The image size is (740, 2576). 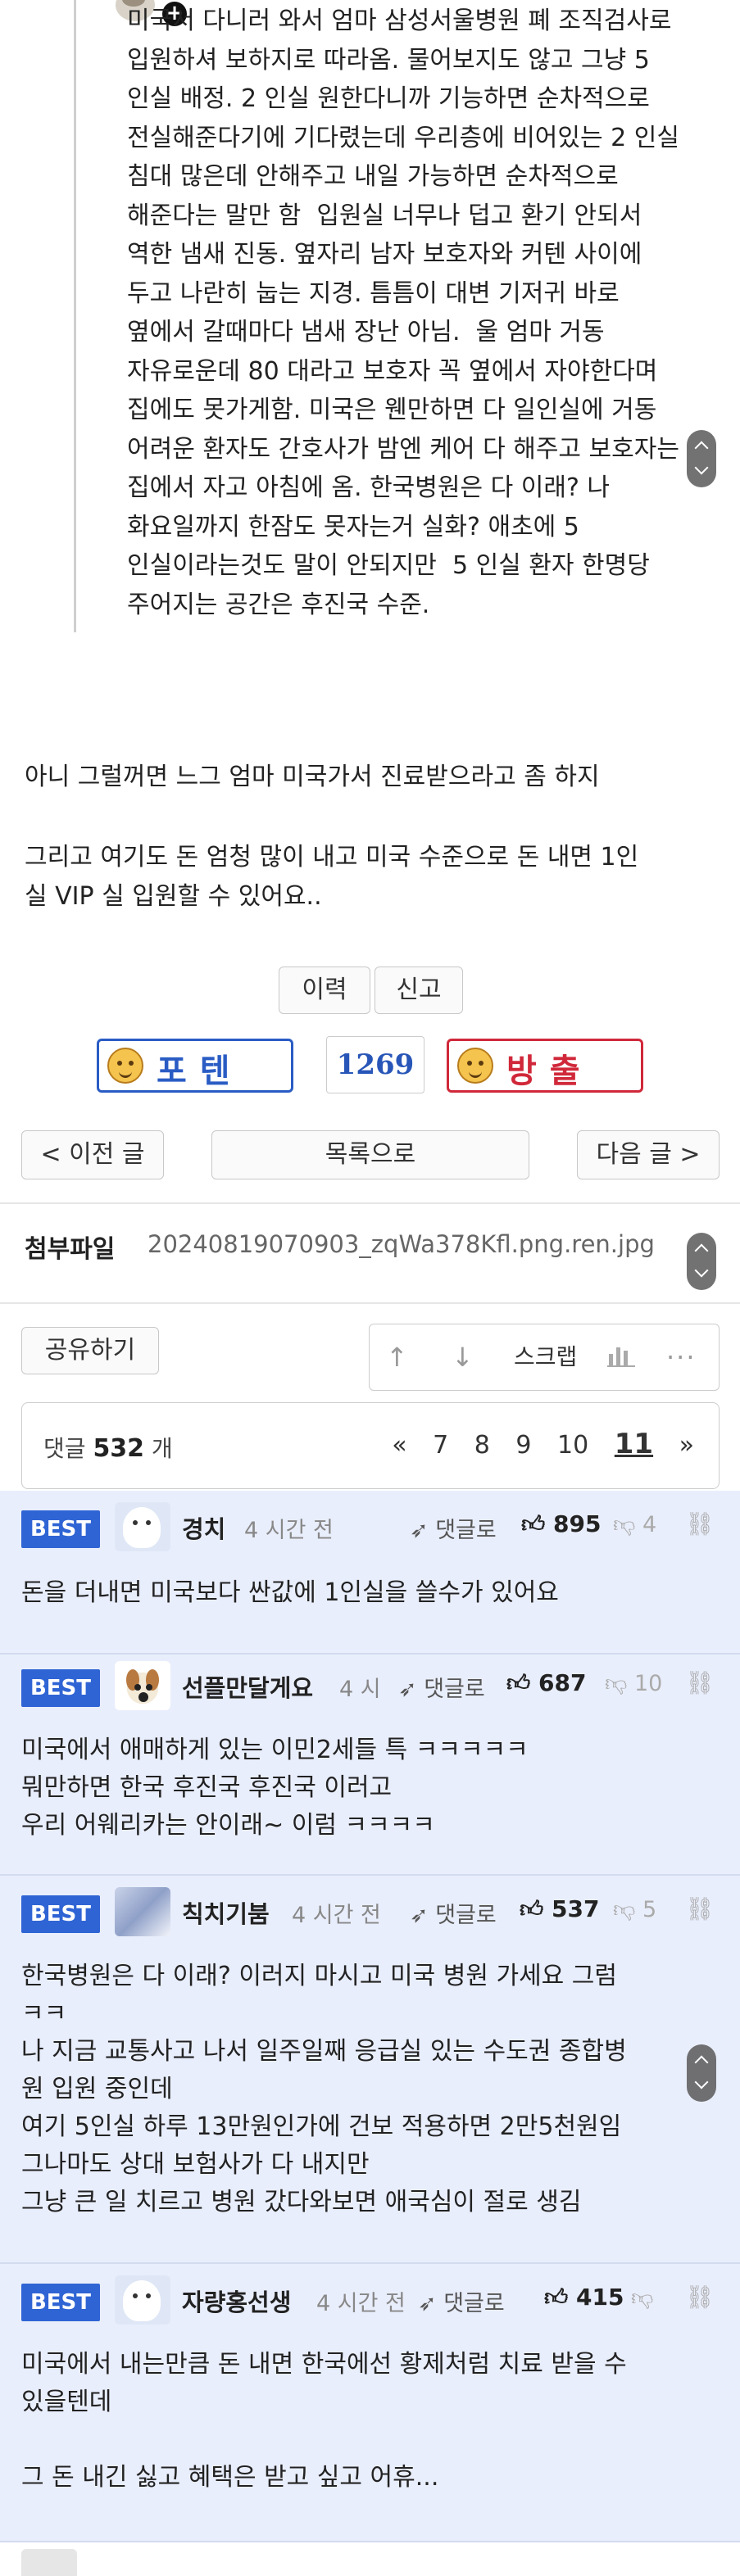 What do you see at coordinates (648, 1683) in the screenshot?
I see `dislike-count: 10` at bounding box center [648, 1683].